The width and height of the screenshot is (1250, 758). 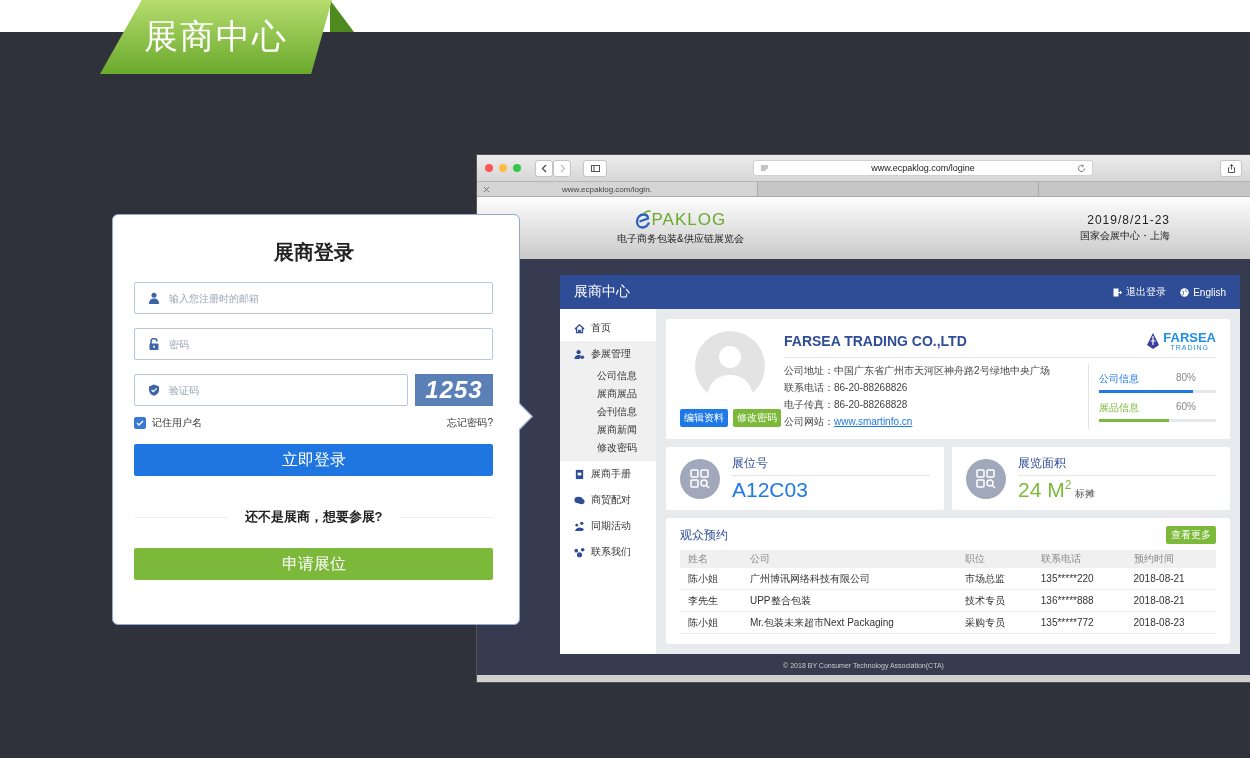 What do you see at coordinates (1170, 622) in the screenshot?
I see `table-cell: 2018-08-23` at bounding box center [1170, 622].